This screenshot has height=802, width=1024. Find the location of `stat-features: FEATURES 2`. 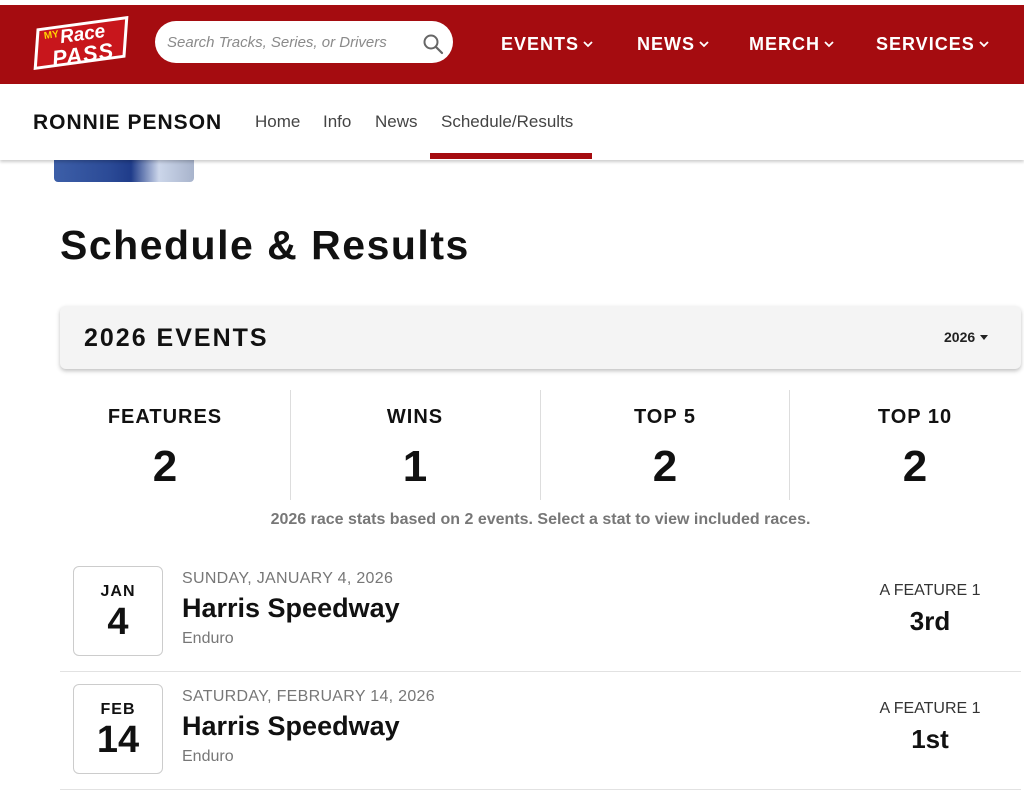

stat-features: FEATURES 2 is located at coordinates (165, 445).